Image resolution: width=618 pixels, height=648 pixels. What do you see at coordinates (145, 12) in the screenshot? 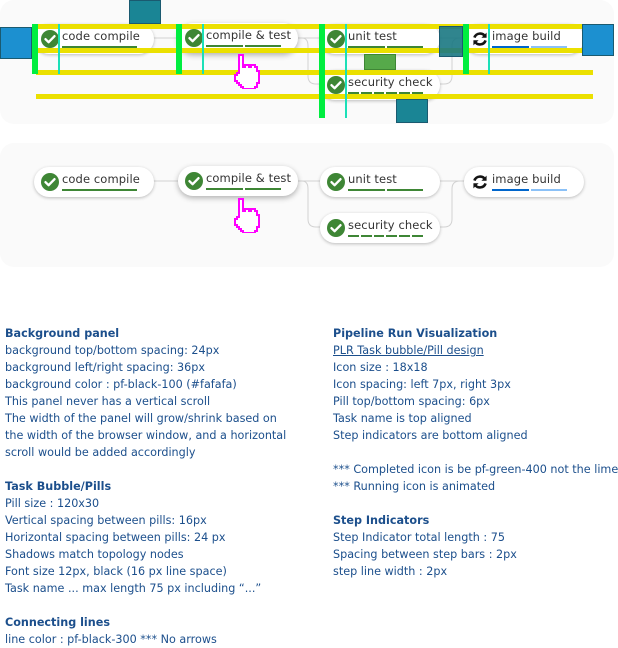
I see `vertical-spacing-marker` at bounding box center [145, 12].